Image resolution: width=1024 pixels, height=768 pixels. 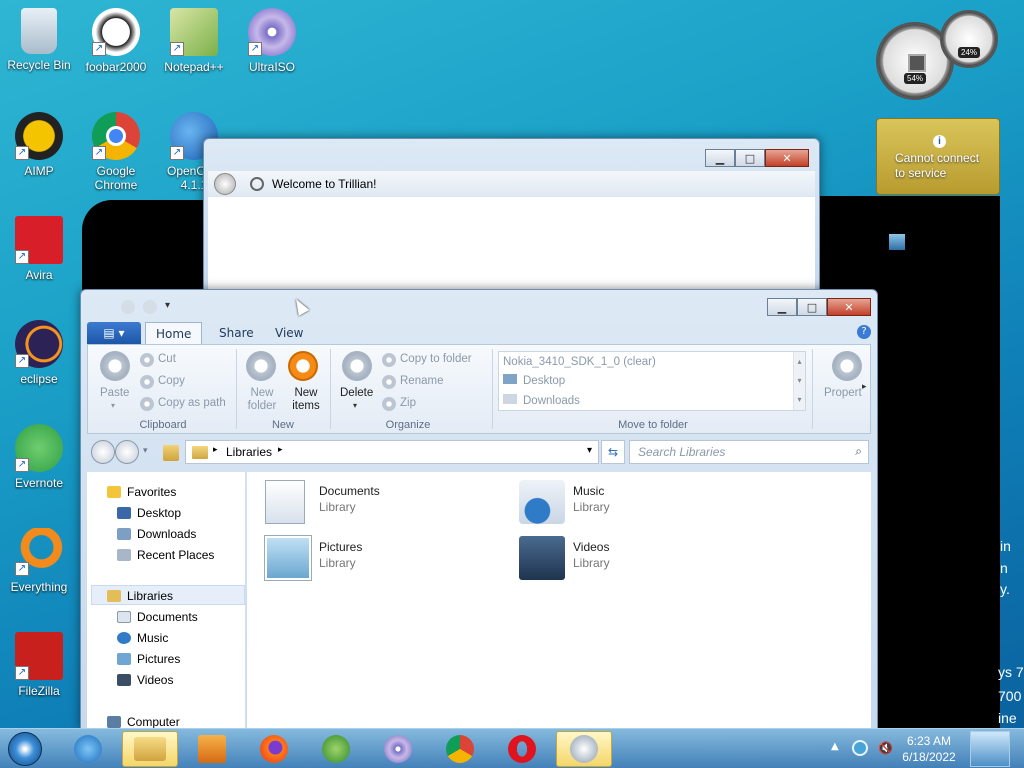 What do you see at coordinates (619, 503) in the screenshot?
I see `library-music: Music Library` at bounding box center [619, 503].